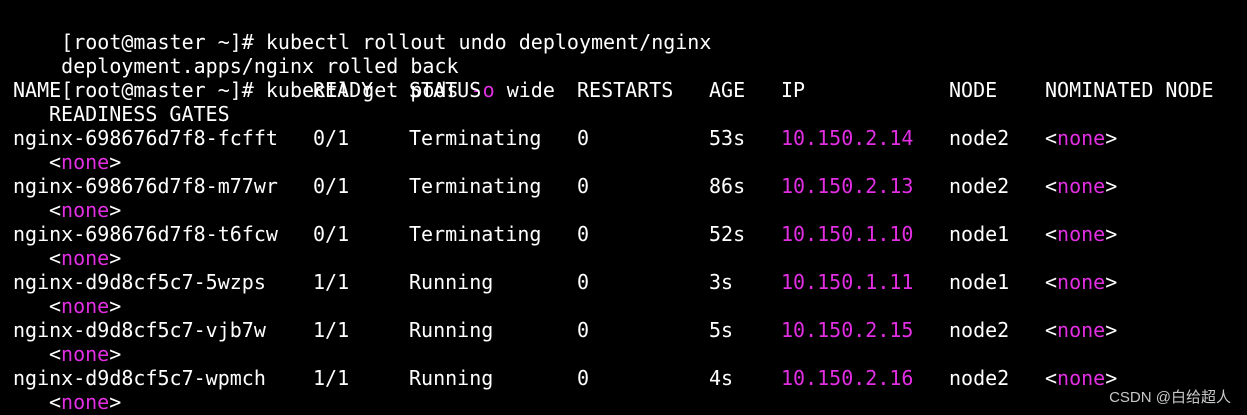 The image size is (1247, 415). Describe the element at coordinates (847, 378) in the screenshot. I see `cell-ip: 10.150.2.16` at that location.